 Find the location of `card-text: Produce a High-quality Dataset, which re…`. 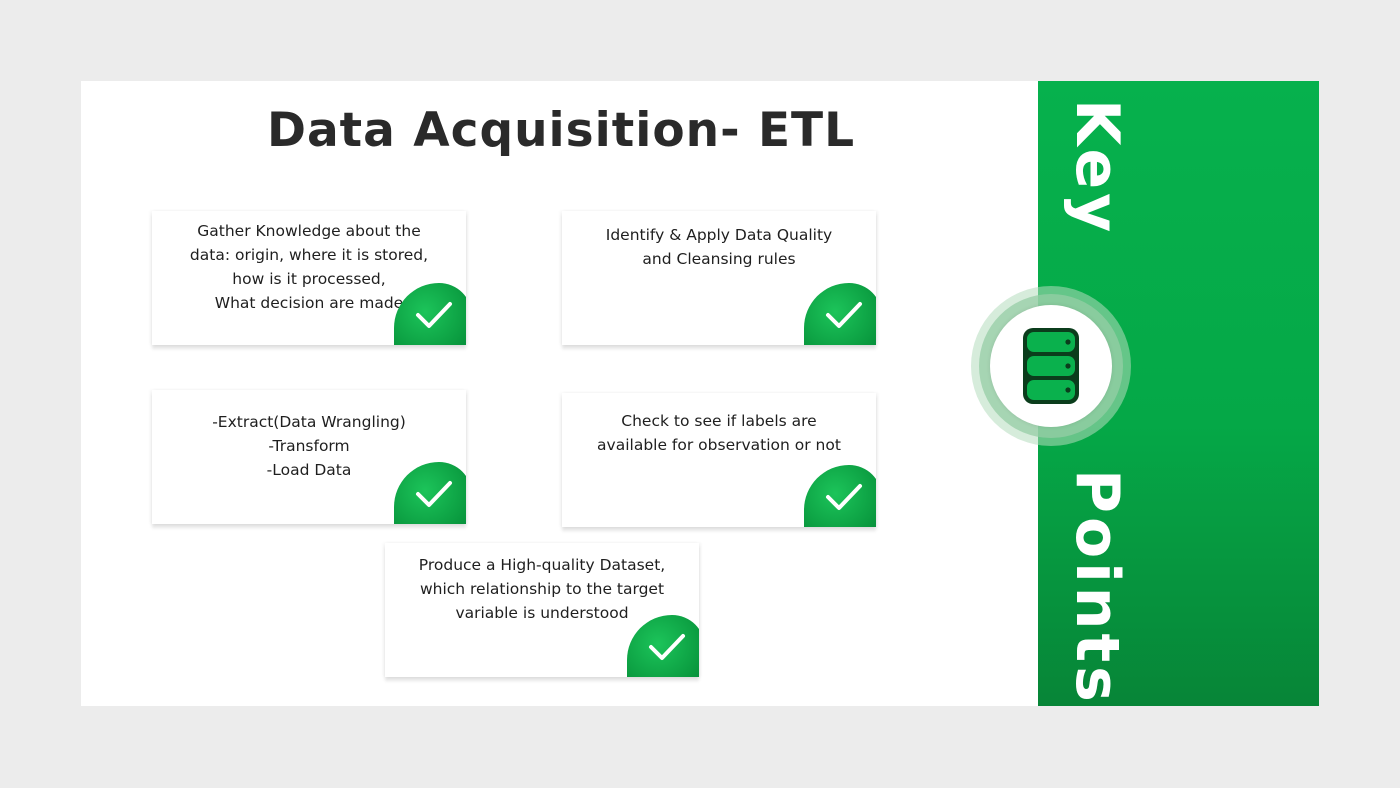

card-text: Produce a High-quality Dataset, which re… is located at coordinates (542, 589).